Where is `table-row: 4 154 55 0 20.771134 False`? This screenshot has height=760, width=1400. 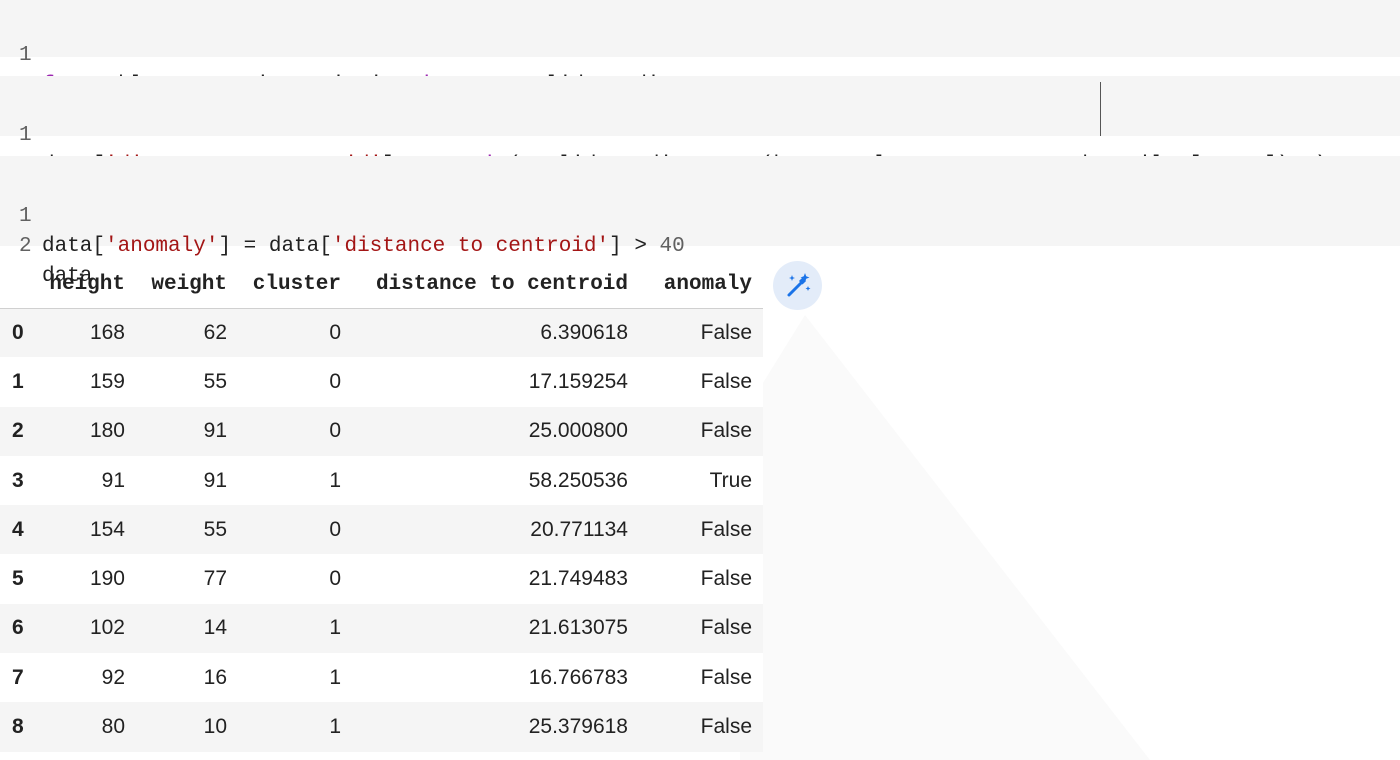
table-row: 4 154 55 0 20.771134 False is located at coordinates (381, 530).